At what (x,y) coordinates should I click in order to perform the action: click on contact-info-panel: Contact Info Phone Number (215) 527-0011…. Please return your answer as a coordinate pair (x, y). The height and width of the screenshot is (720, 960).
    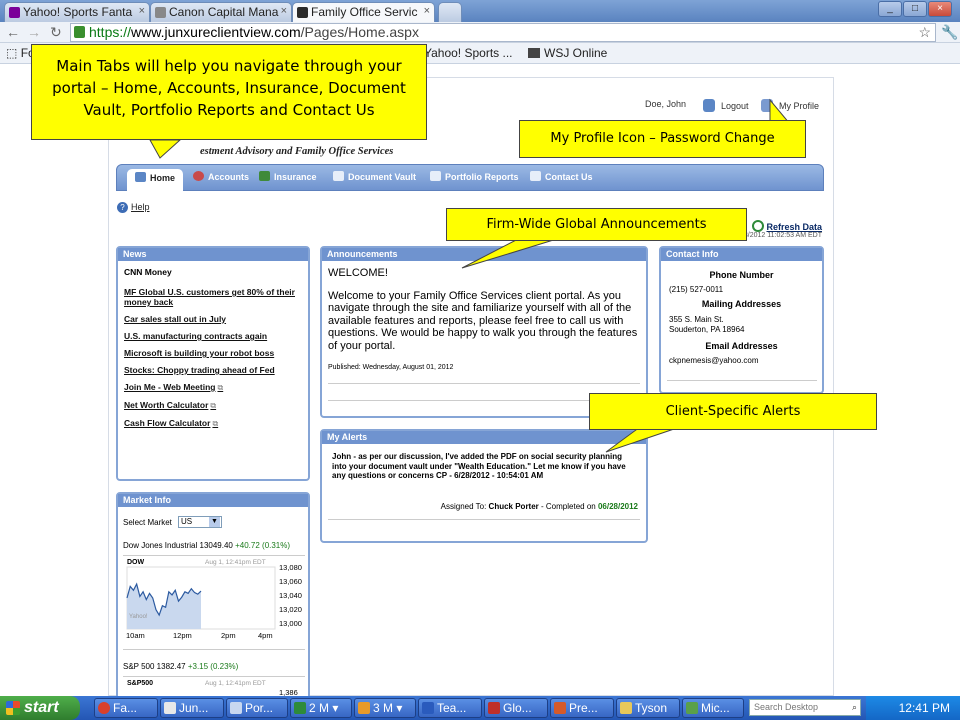
    Looking at the image, I should click on (741, 320).